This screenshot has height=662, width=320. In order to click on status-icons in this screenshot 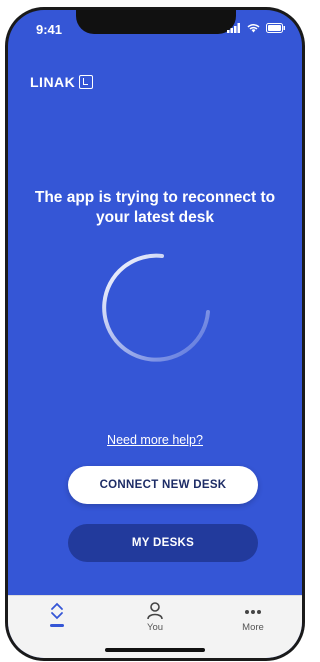, I will do `click(256, 28)`.